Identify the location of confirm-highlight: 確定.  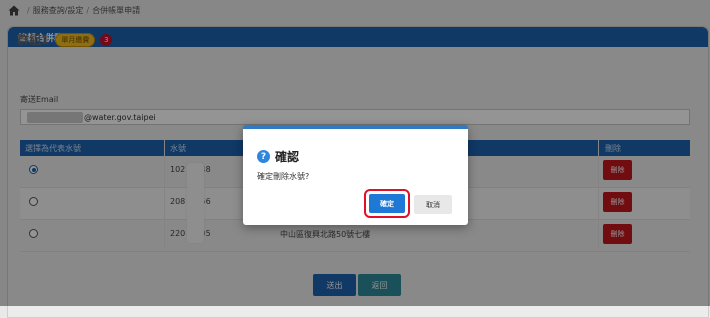
(387, 203).